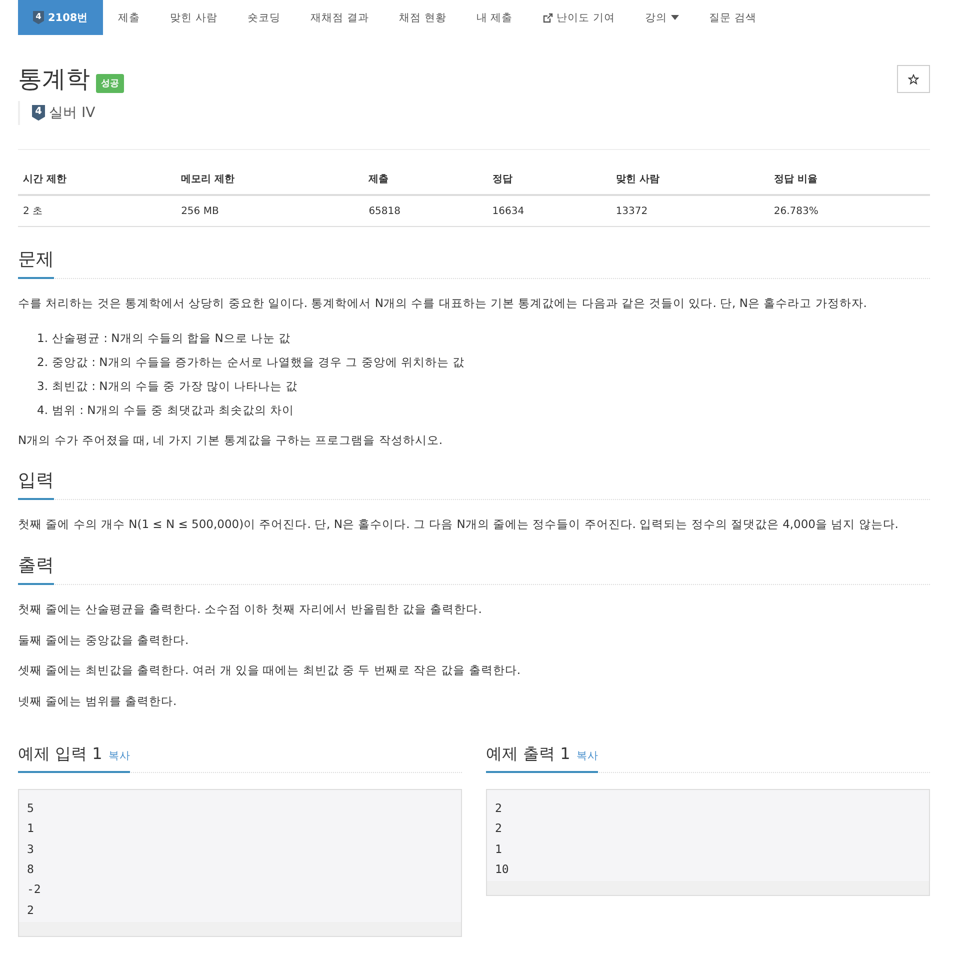 The width and height of the screenshot is (954, 957). I want to click on paragraph: N개의 수가 주어졌을 때, 네 가지 기본 통계값을 구하는 프로그램을 작성하시오., so click(231, 440).